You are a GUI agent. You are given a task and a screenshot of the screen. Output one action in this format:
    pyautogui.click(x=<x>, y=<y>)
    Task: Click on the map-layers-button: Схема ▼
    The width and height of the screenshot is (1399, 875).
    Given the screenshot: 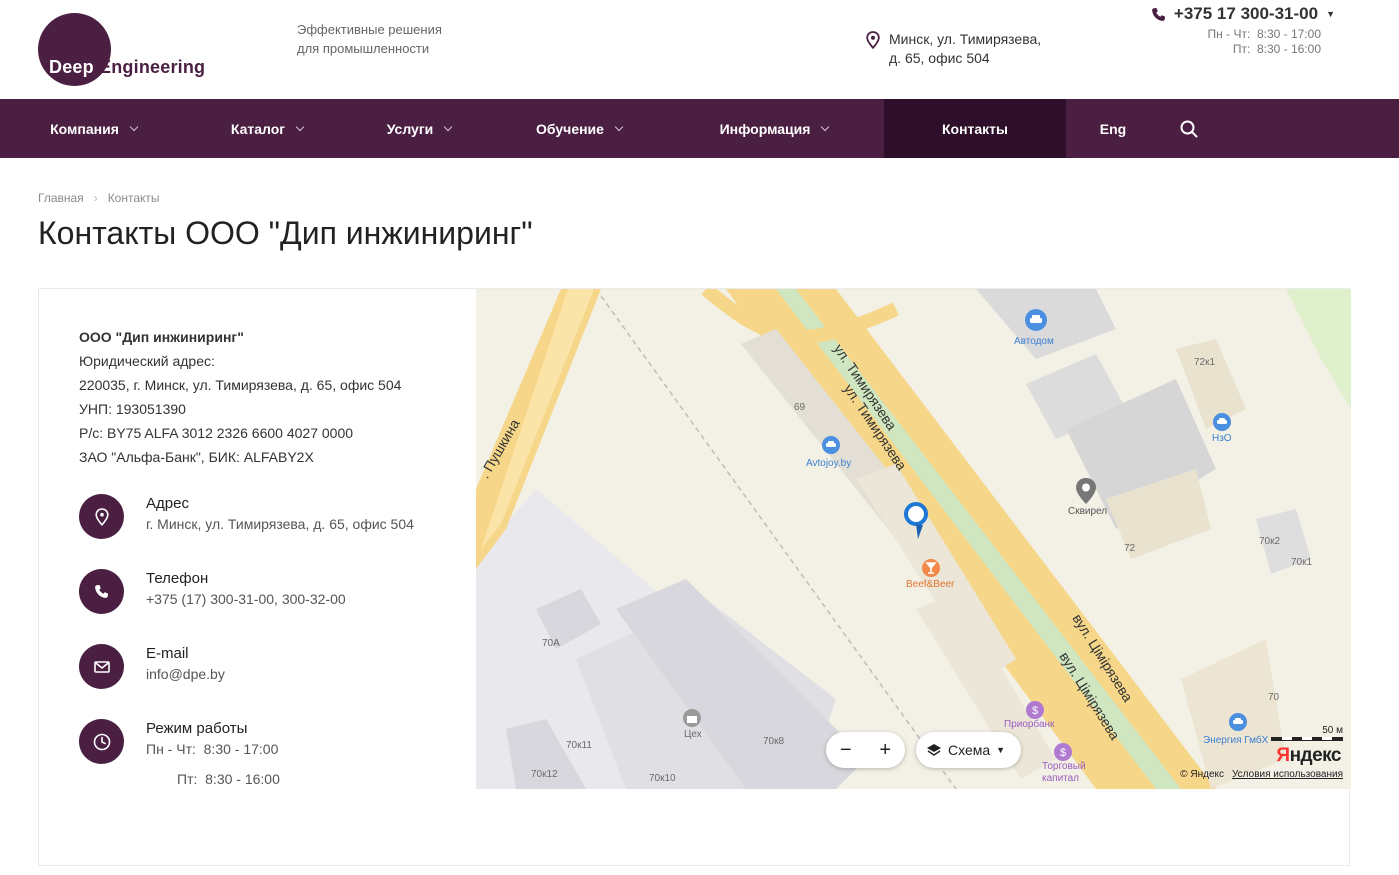 What is the action you would take?
    pyautogui.click(x=968, y=750)
    